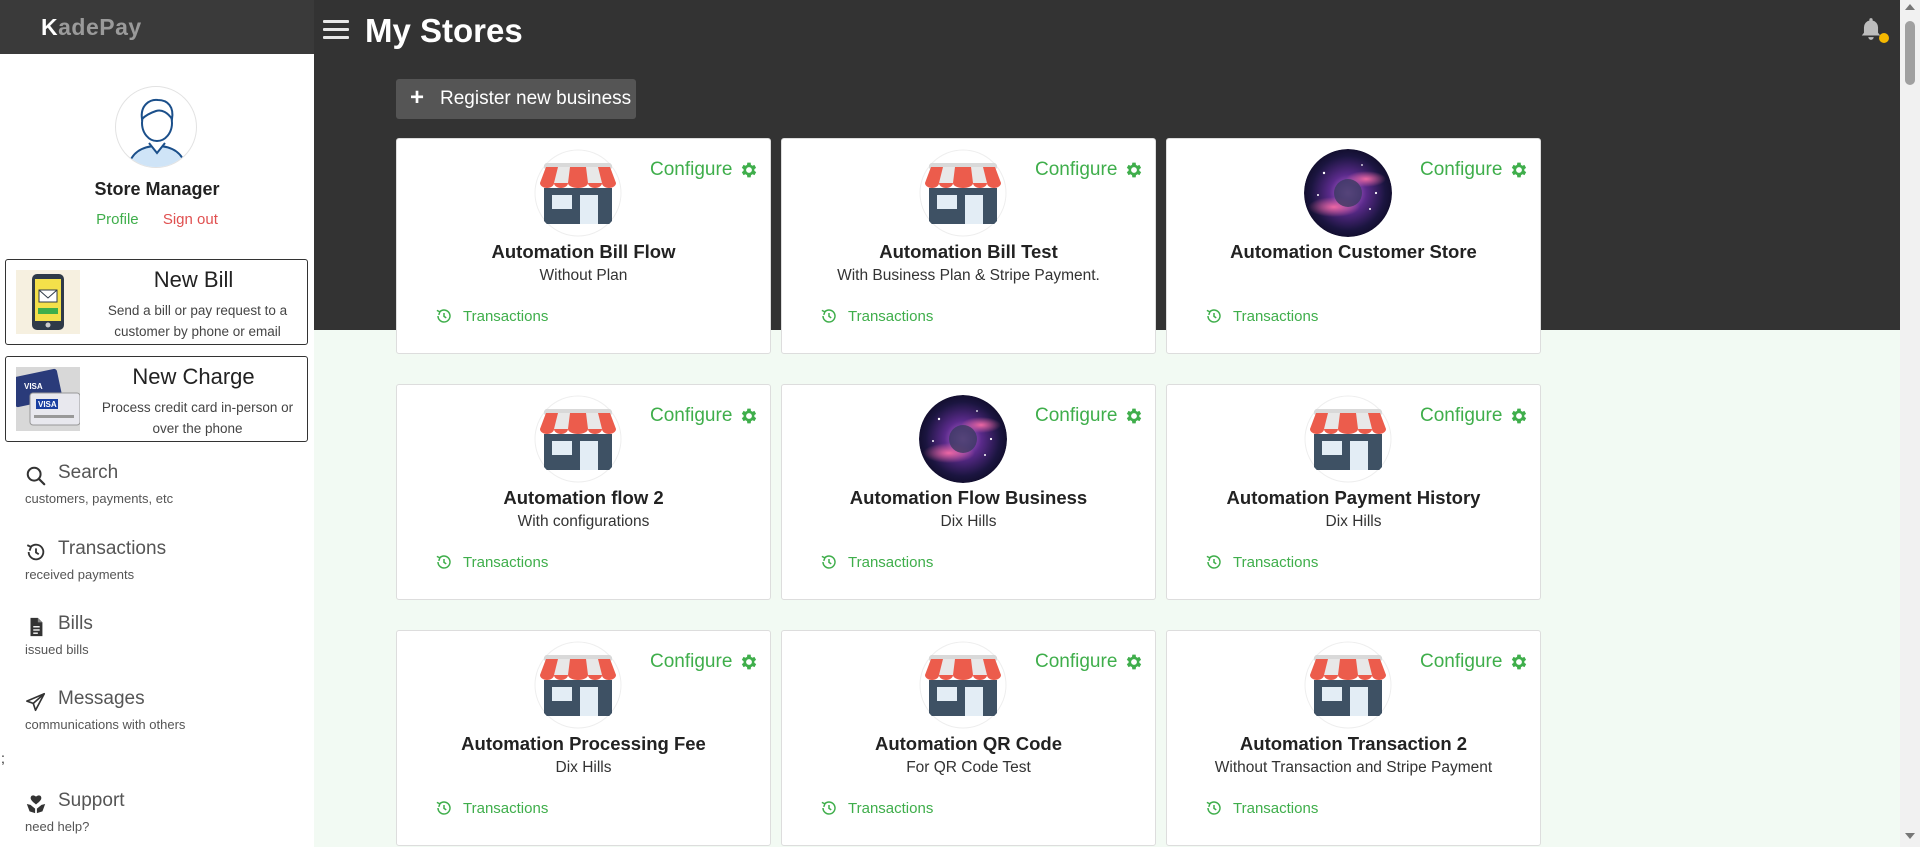  I want to click on nav-item-bills: Bills issued bills, so click(165, 641).